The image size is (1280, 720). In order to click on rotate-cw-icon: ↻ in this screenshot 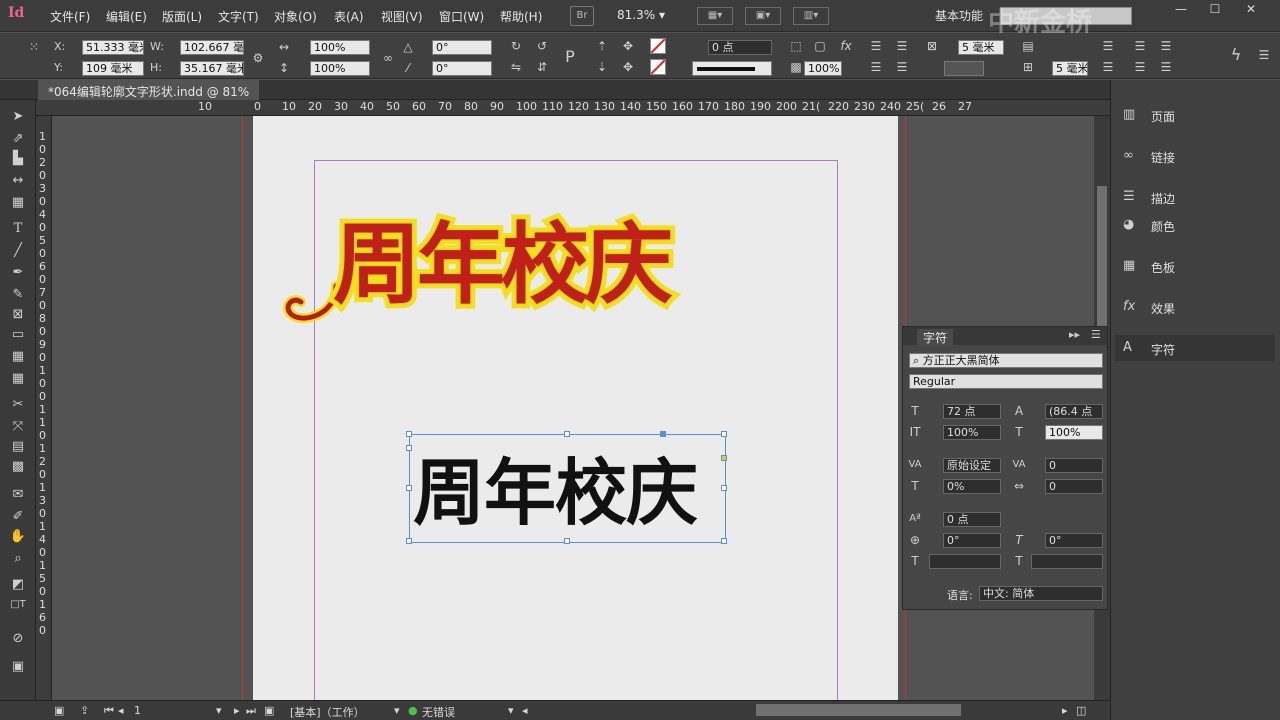, I will do `click(516, 46)`.